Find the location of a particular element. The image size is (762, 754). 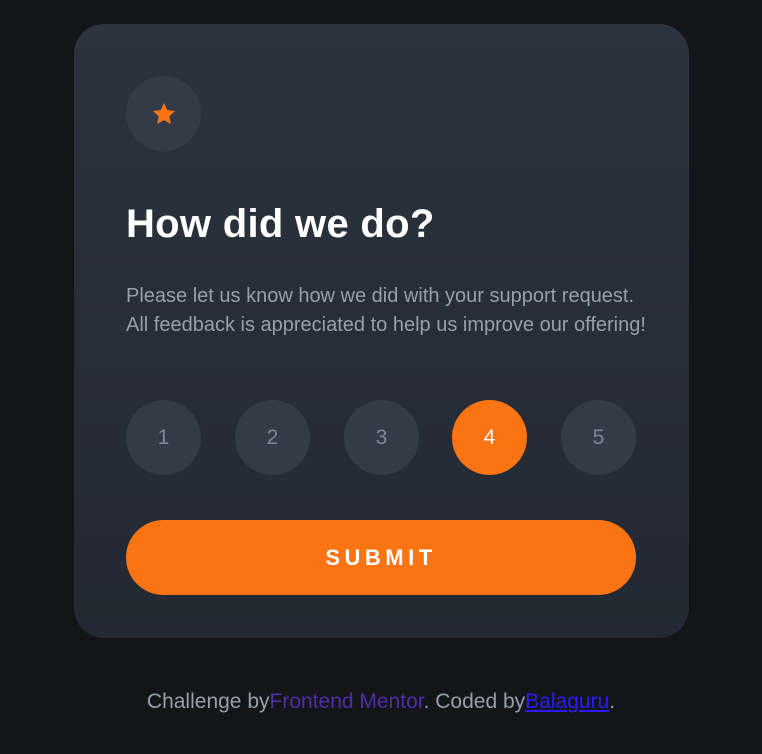

rating-button-2: 2 is located at coordinates (272, 437).